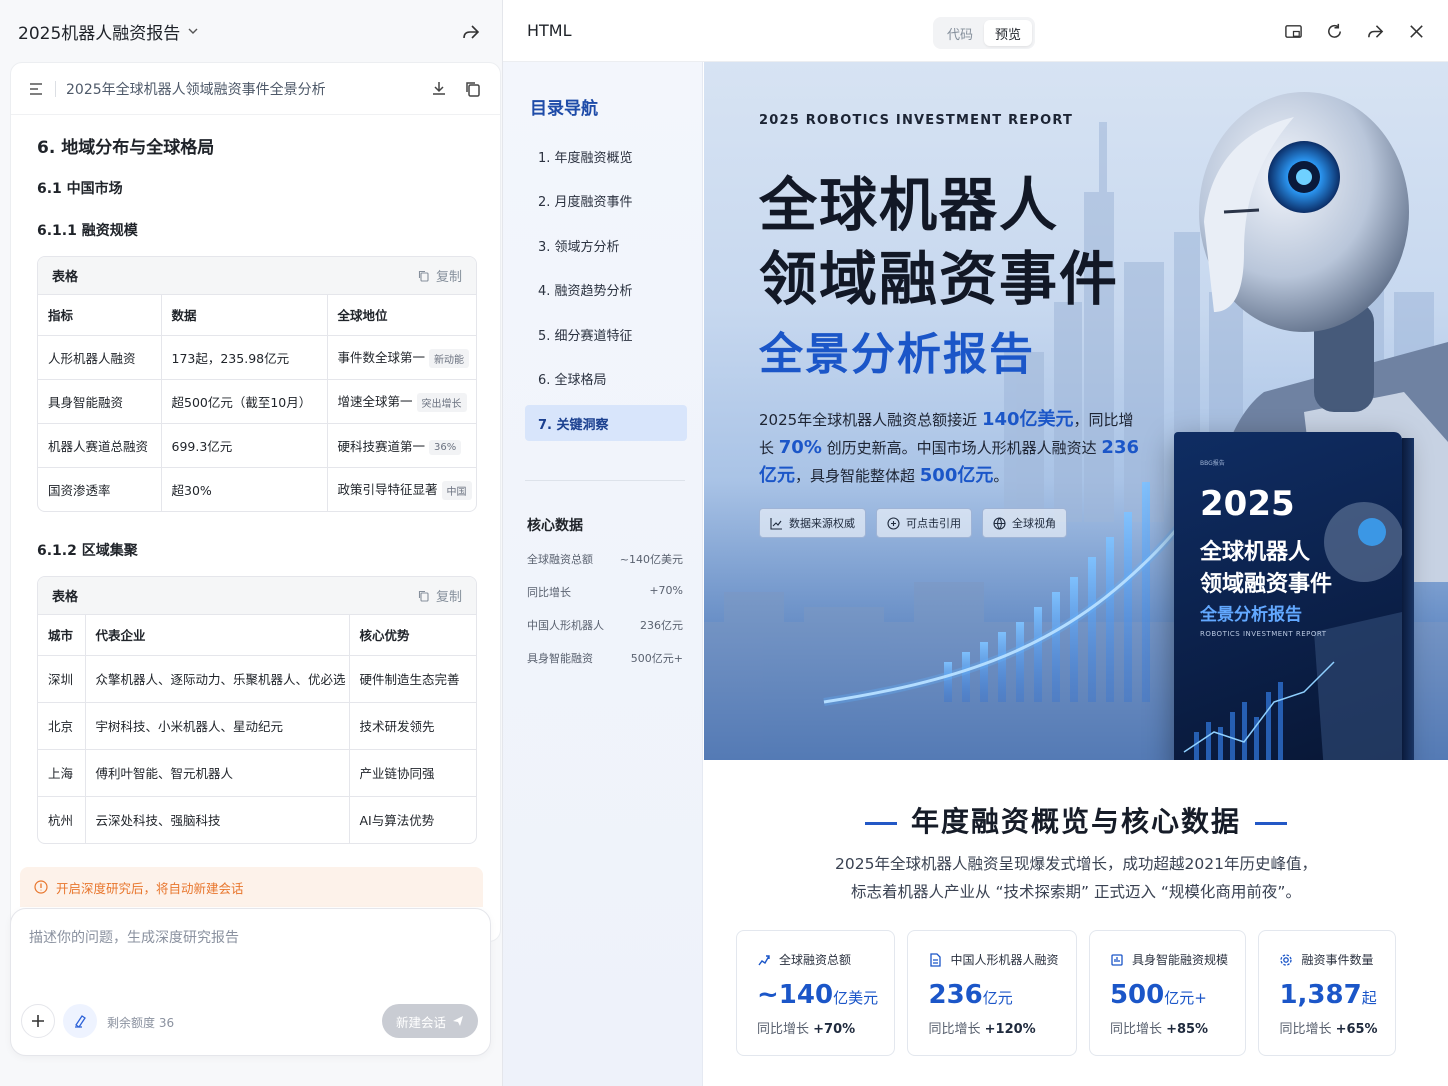  What do you see at coordinates (936, 959) in the screenshot?
I see `document-icon` at bounding box center [936, 959].